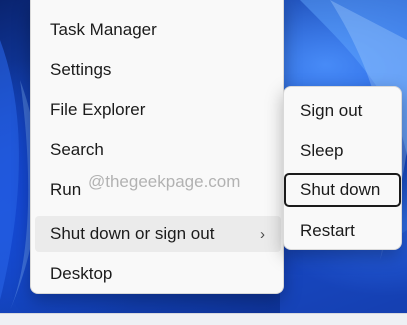 The height and width of the screenshot is (325, 407). I want to click on menu-item-run: Run, so click(158, 190).